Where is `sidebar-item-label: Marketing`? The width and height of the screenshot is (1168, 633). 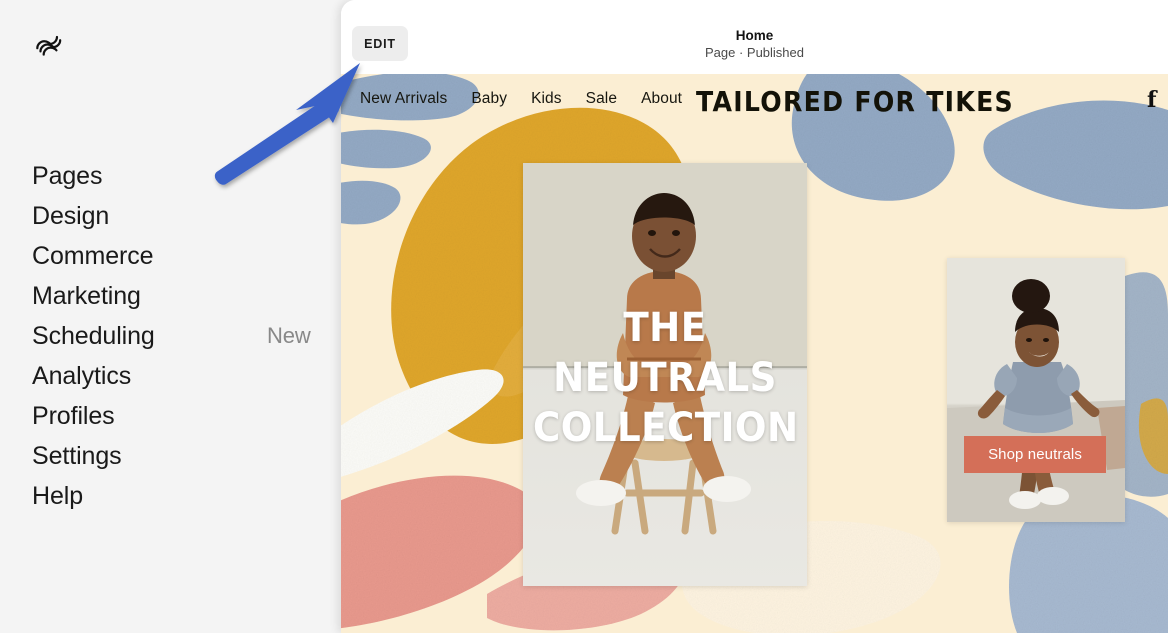
sidebar-item-label: Marketing is located at coordinates (86, 295).